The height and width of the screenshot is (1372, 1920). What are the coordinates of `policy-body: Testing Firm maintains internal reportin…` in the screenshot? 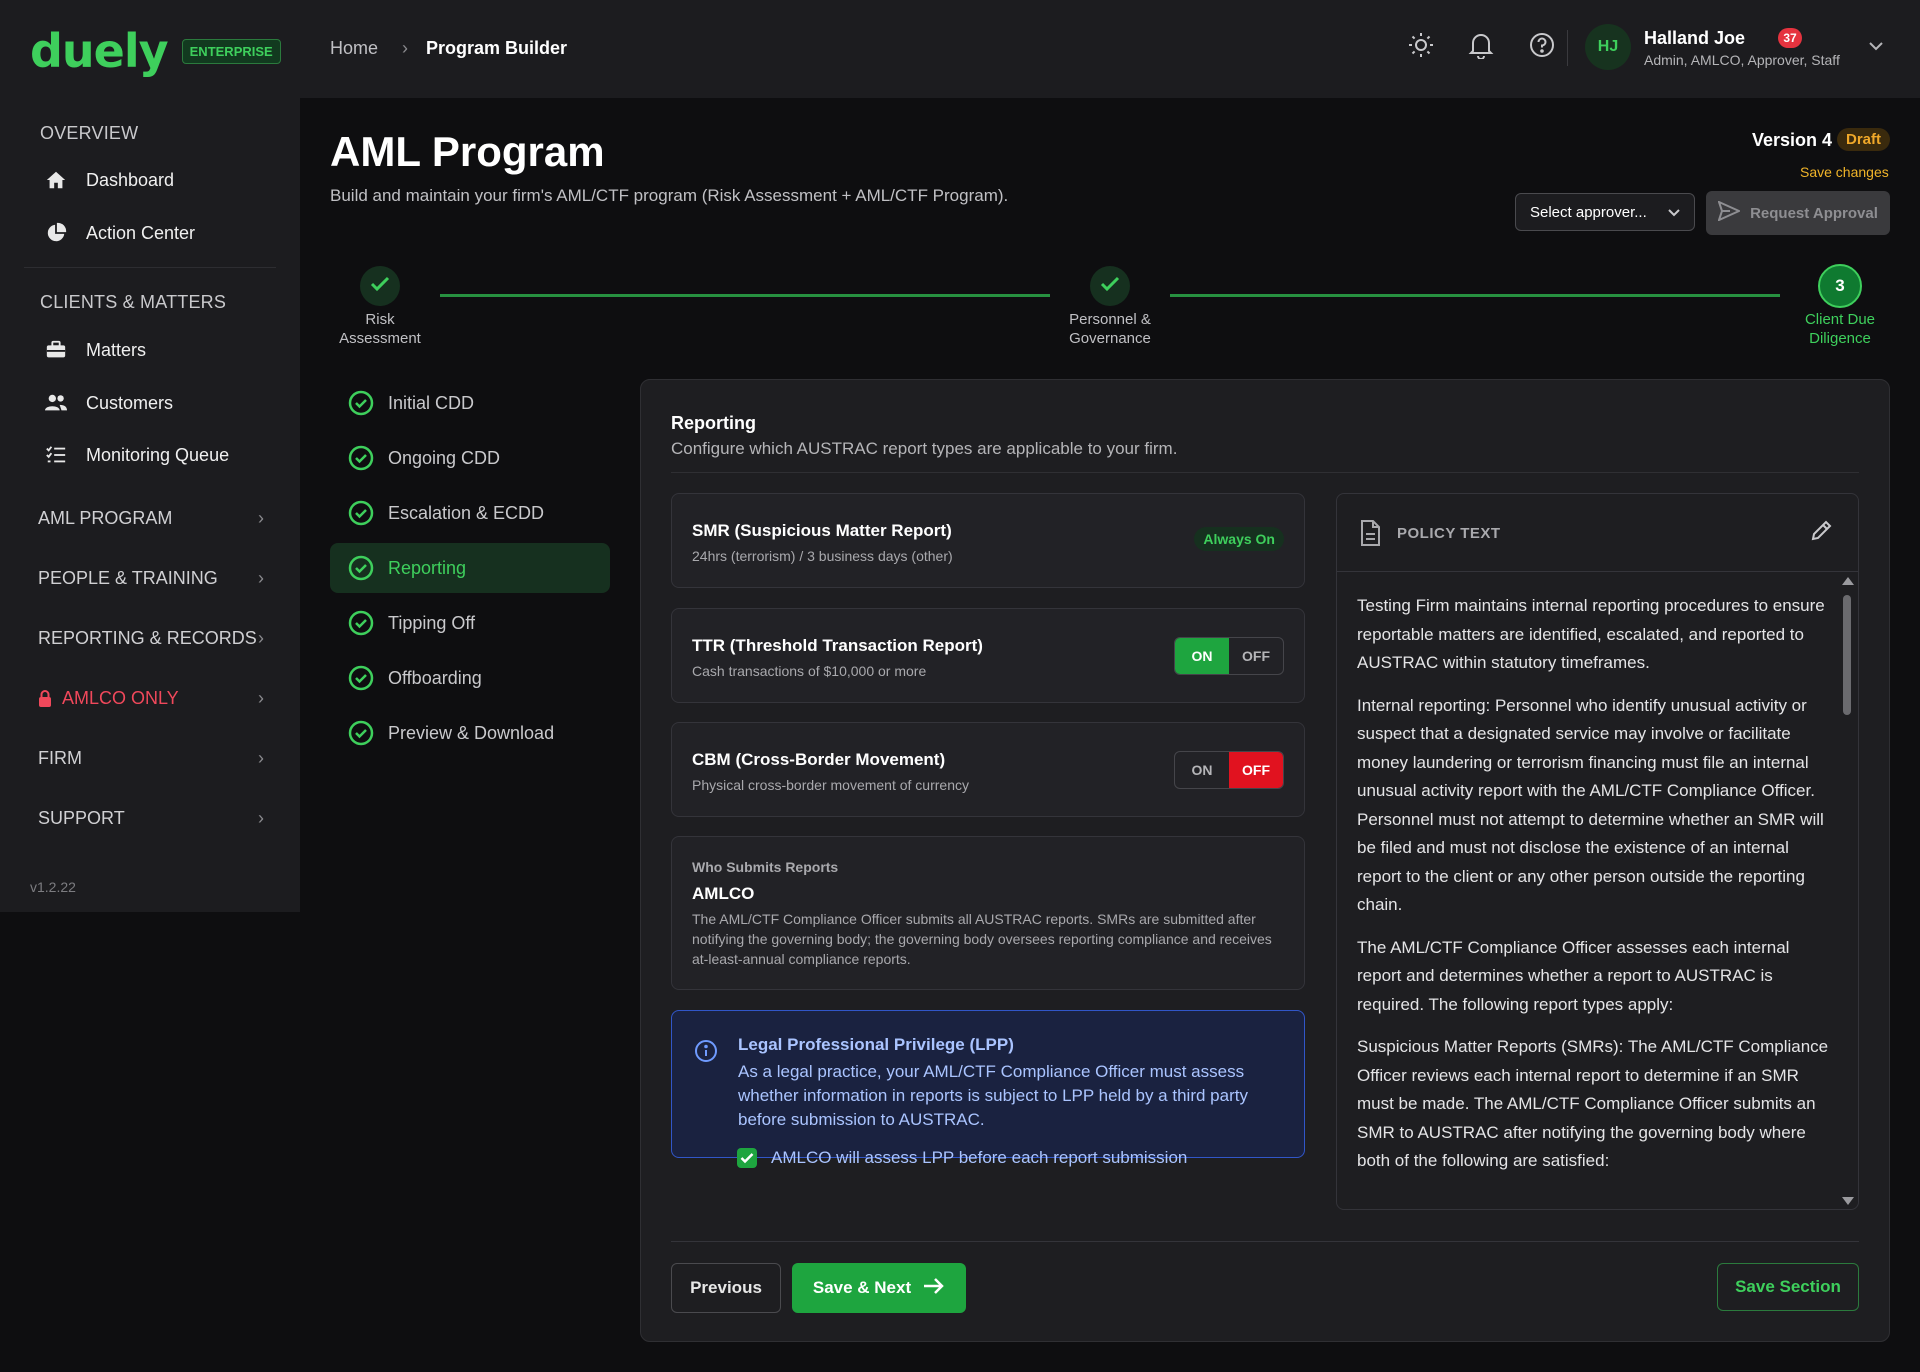 It's located at (1594, 898).